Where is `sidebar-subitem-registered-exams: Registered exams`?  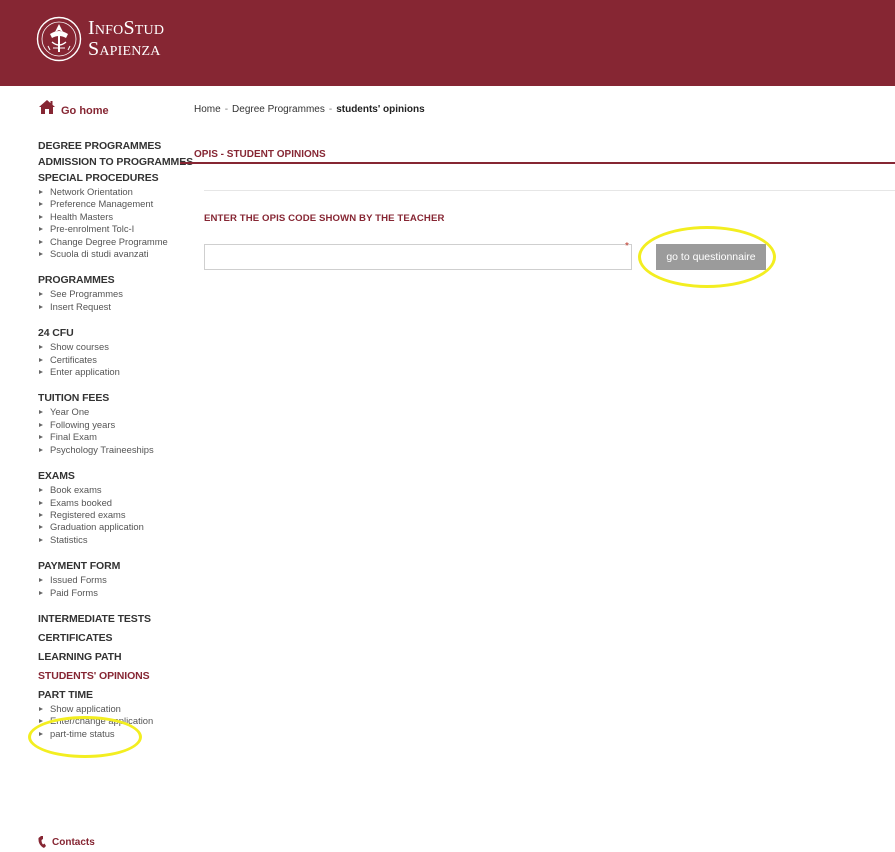
sidebar-subitem-registered-exams: Registered exams is located at coordinates (110, 515).